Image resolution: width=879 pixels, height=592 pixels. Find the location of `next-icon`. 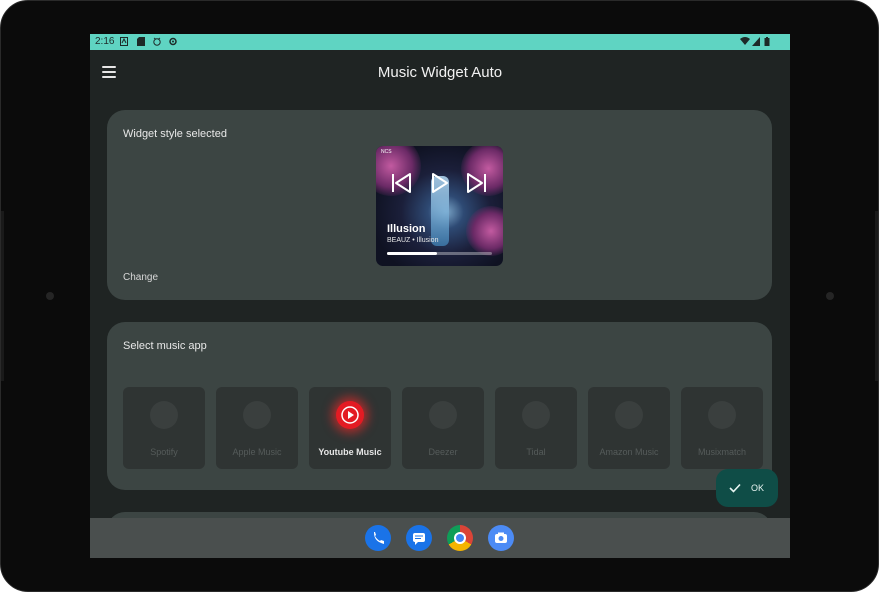

next-icon is located at coordinates (476, 183).